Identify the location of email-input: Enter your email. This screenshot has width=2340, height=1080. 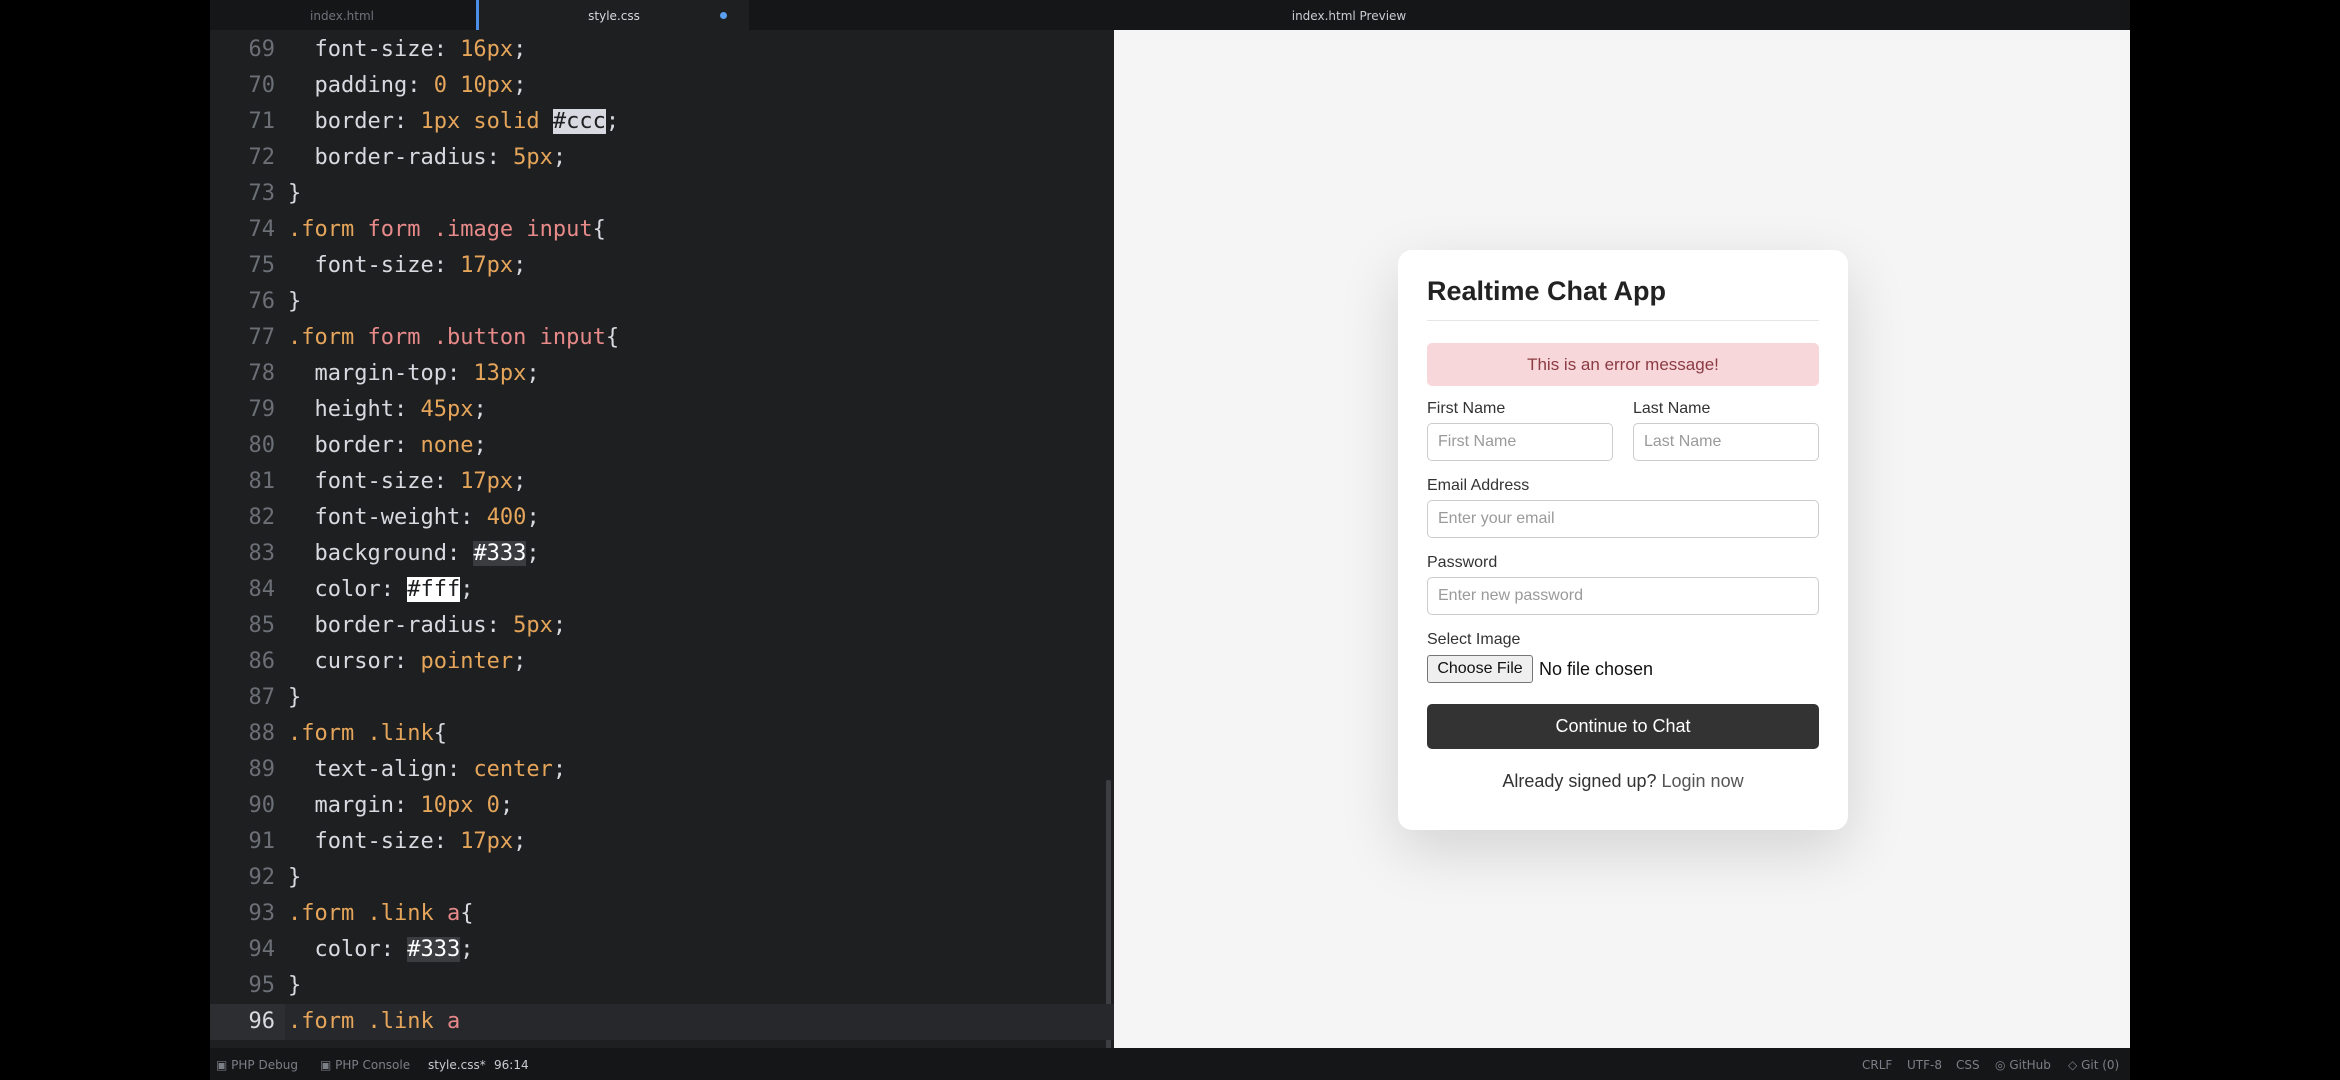
(1623, 519).